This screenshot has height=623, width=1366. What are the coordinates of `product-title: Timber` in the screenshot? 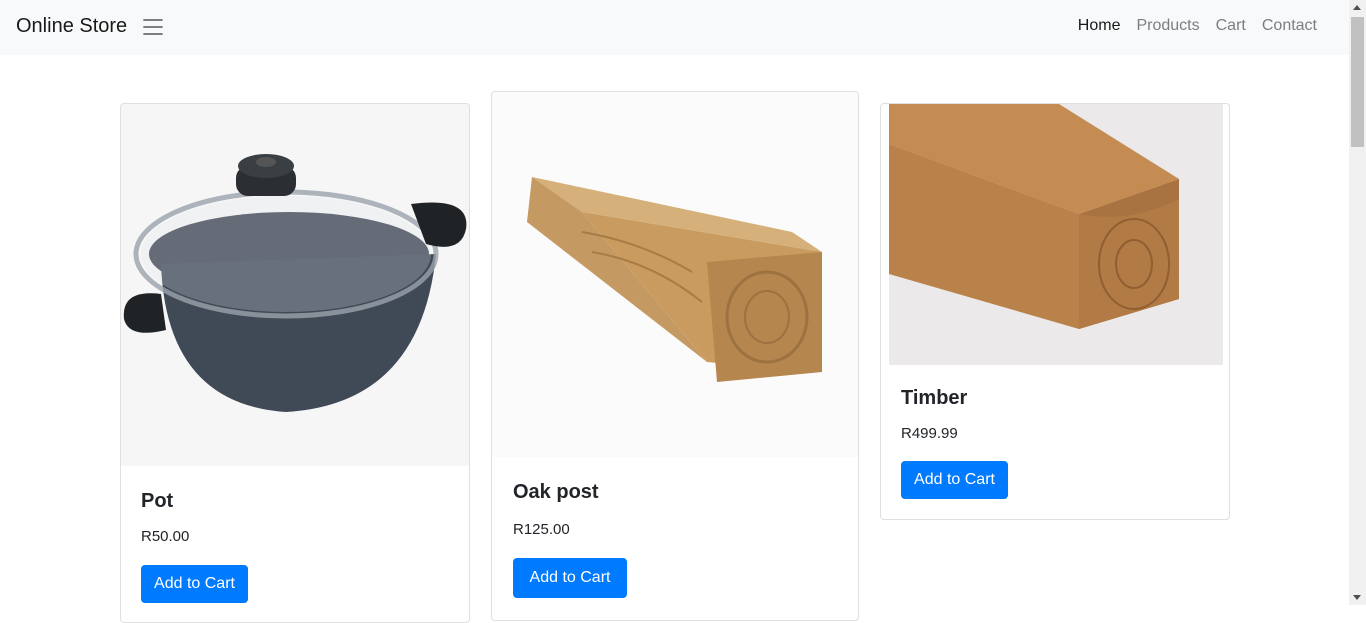 It's located at (934, 398).